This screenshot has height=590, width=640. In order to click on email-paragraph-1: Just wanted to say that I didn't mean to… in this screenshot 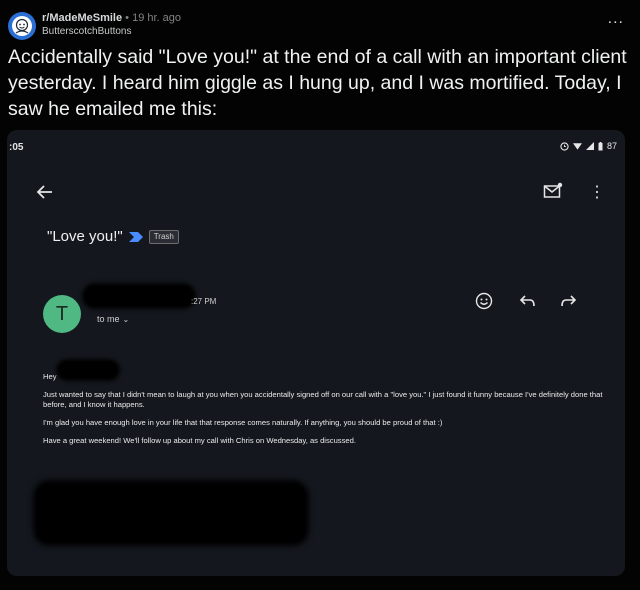, I will do `click(323, 399)`.